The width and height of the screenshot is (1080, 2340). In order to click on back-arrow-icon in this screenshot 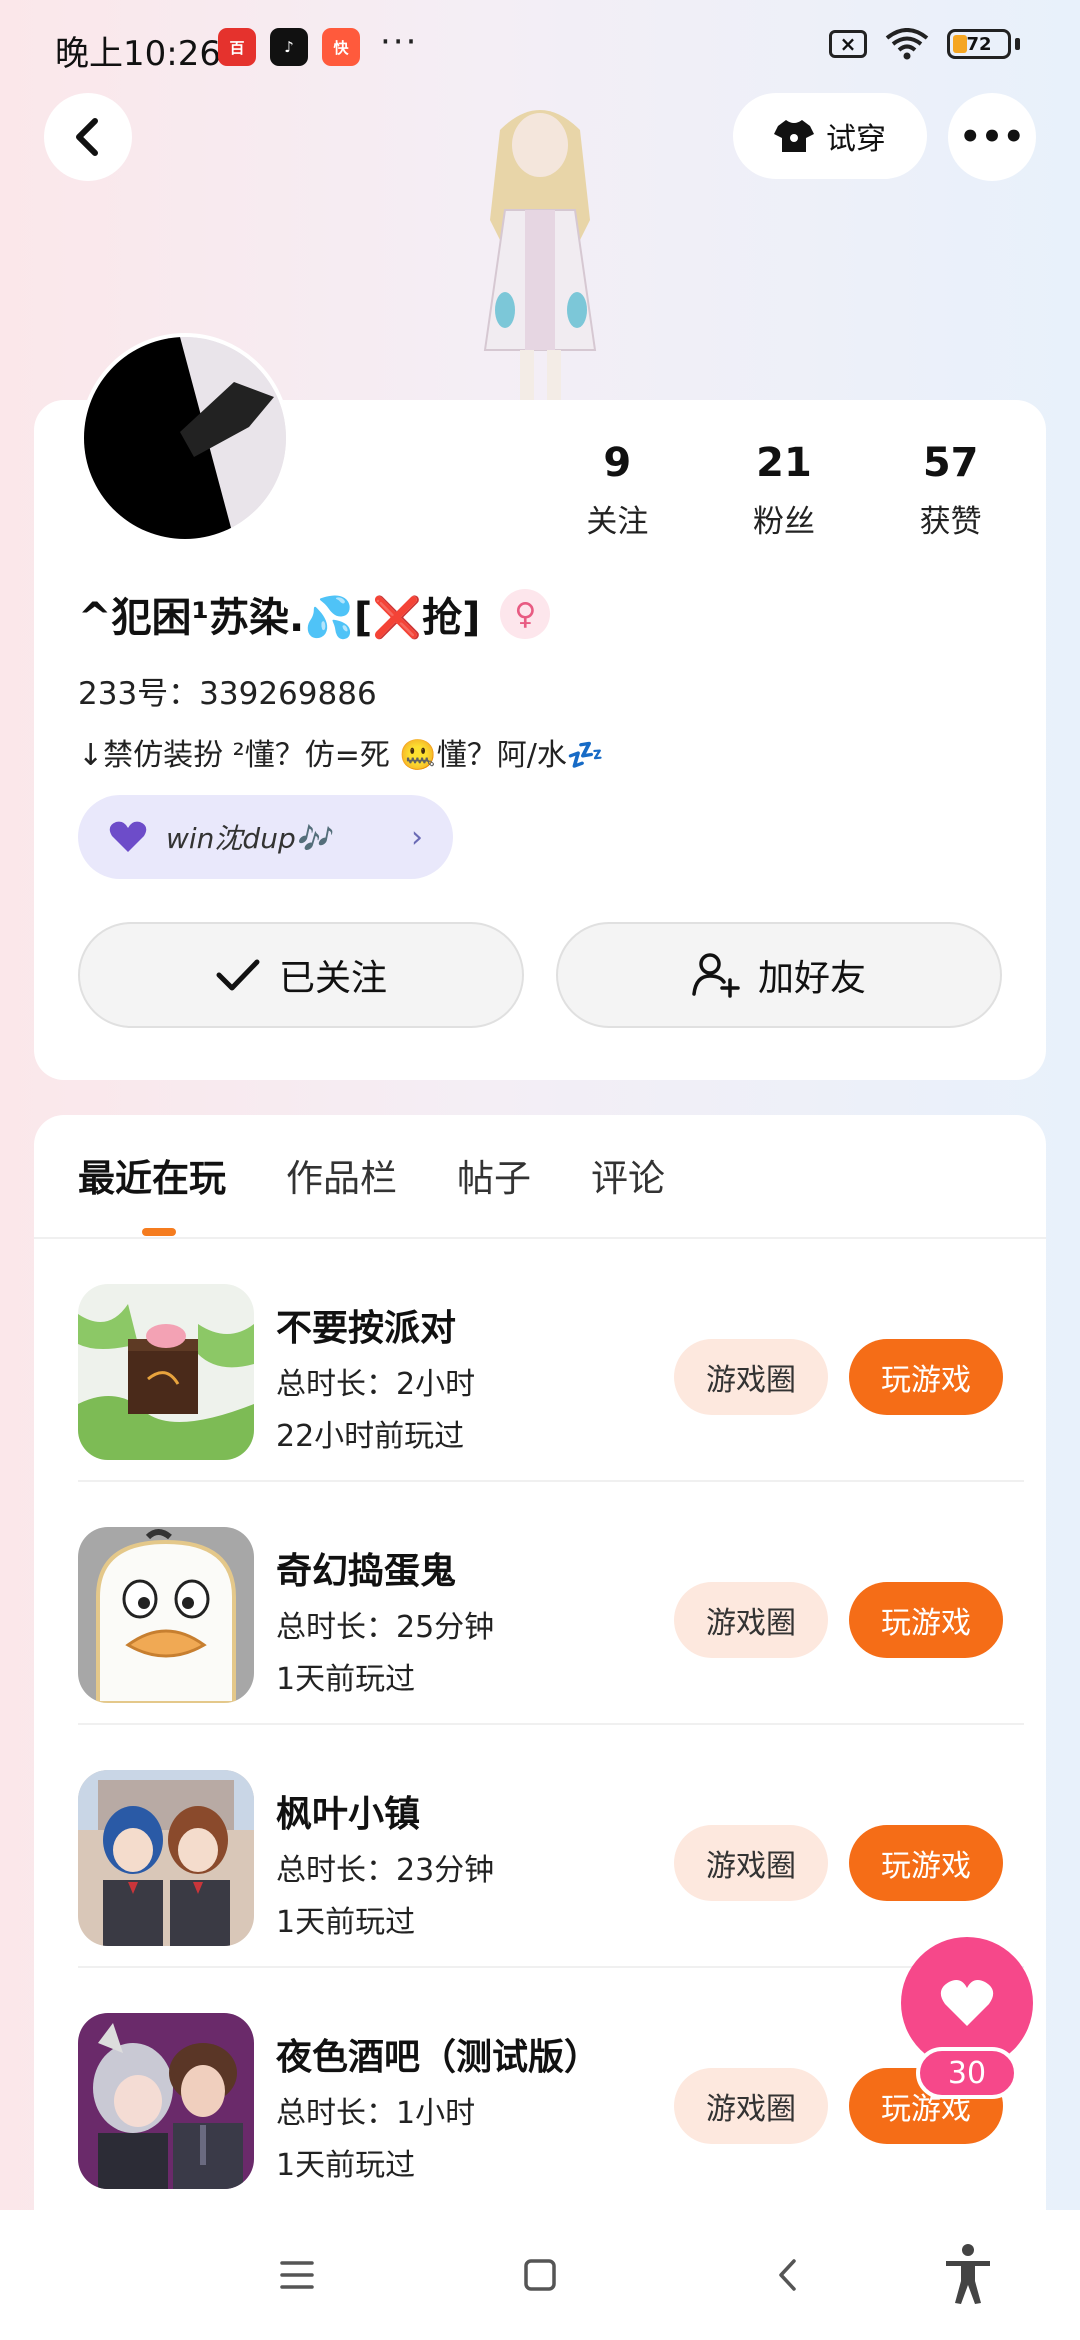, I will do `click(87, 137)`.